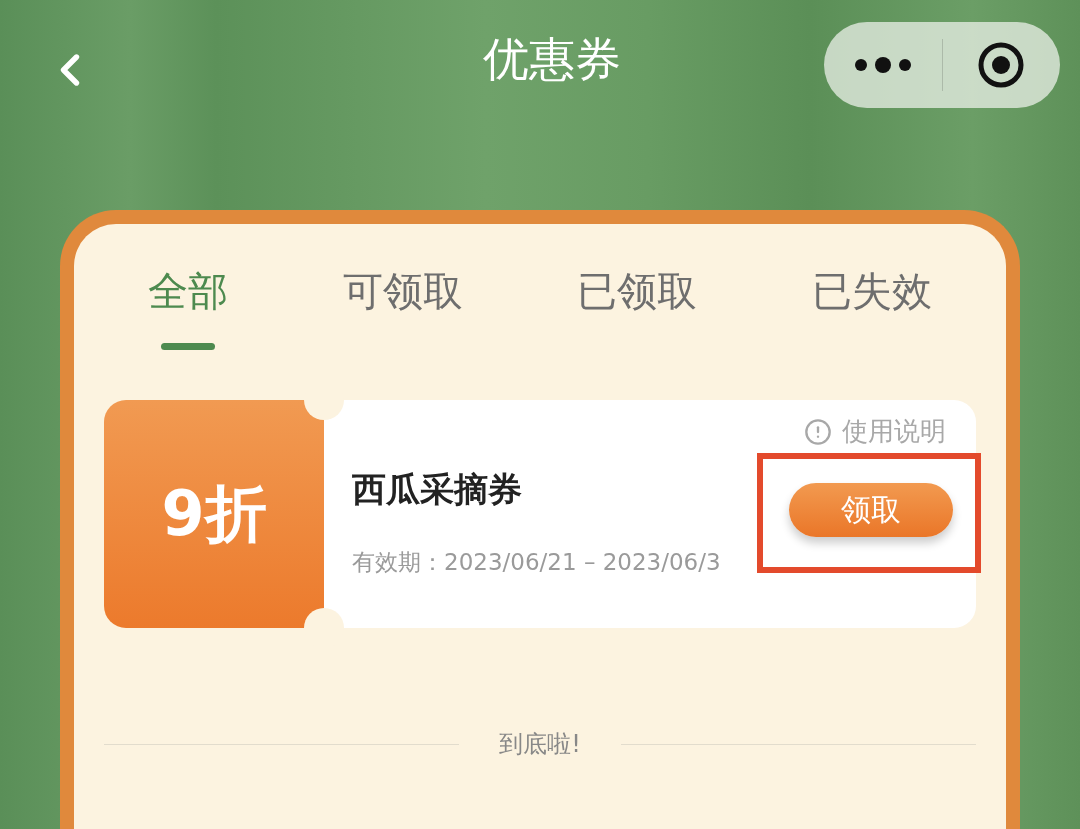  What do you see at coordinates (537, 562) in the screenshot?
I see `validity-period: 有效期：2023/06/21 – 2023/06/3` at bounding box center [537, 562].